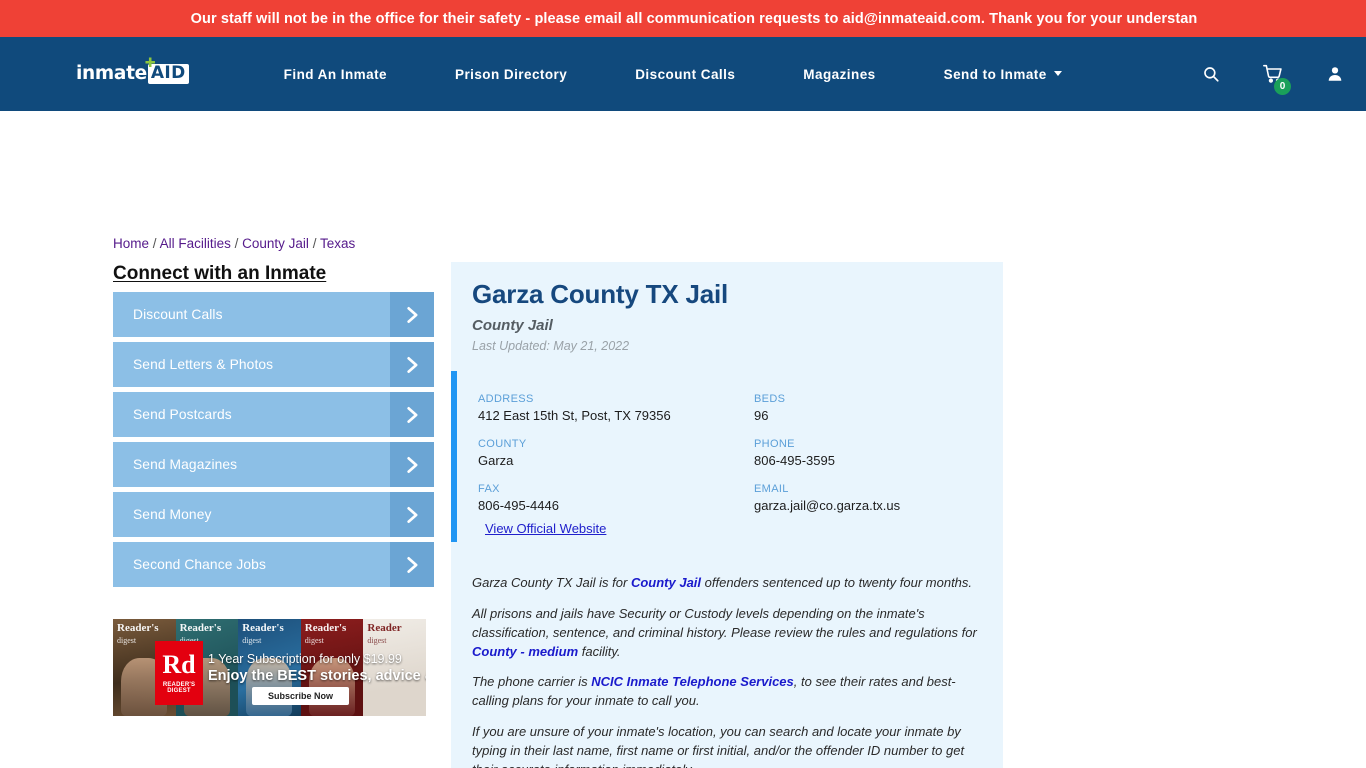  I want to click on info-value: 806-495-3595, so click(794, 460).